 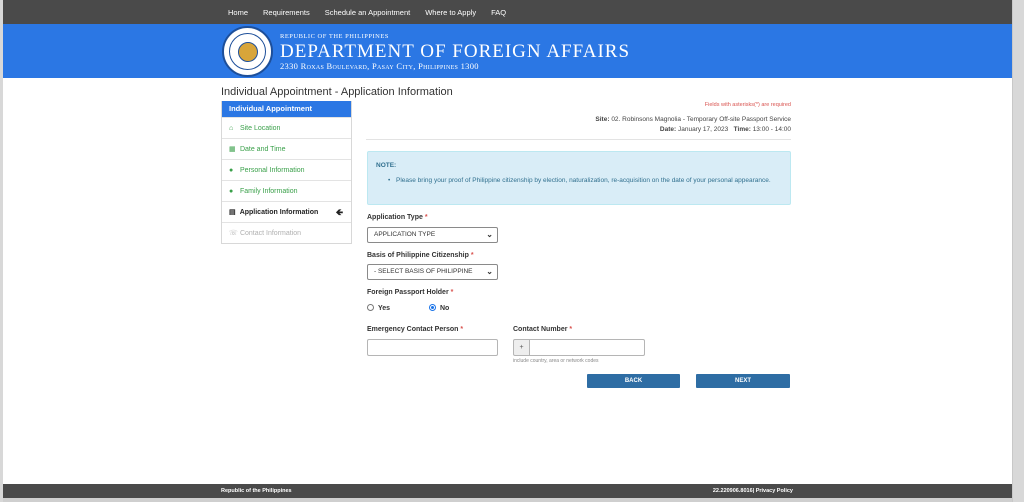 I want to click on required-fields-note: Fields with asterisks(*) are required, so click(x=747, y=105).